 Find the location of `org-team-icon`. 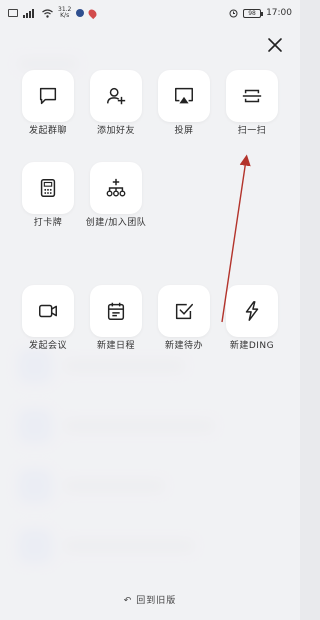

org-team-icon is located at coordinates (116, 187).